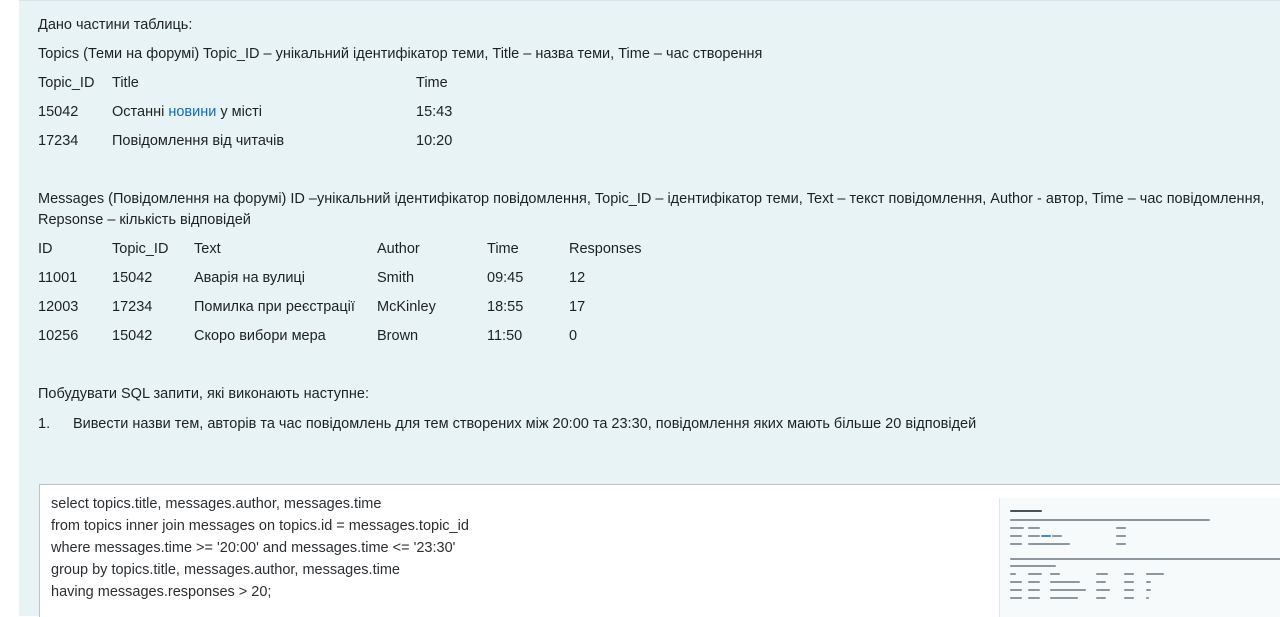 The height and width of the screenshot is (617, 1280). I want to click on messages-header-topic-id: Topic_ID, so click(140, 249).